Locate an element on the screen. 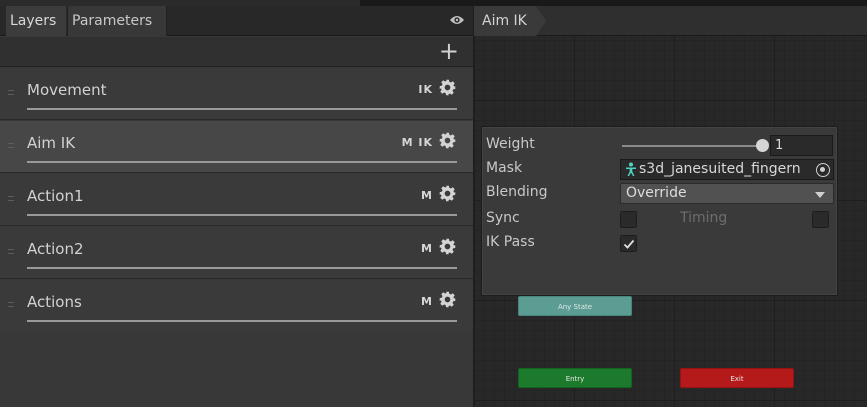  weight-label: Weight is located at coordinates (510, 144).